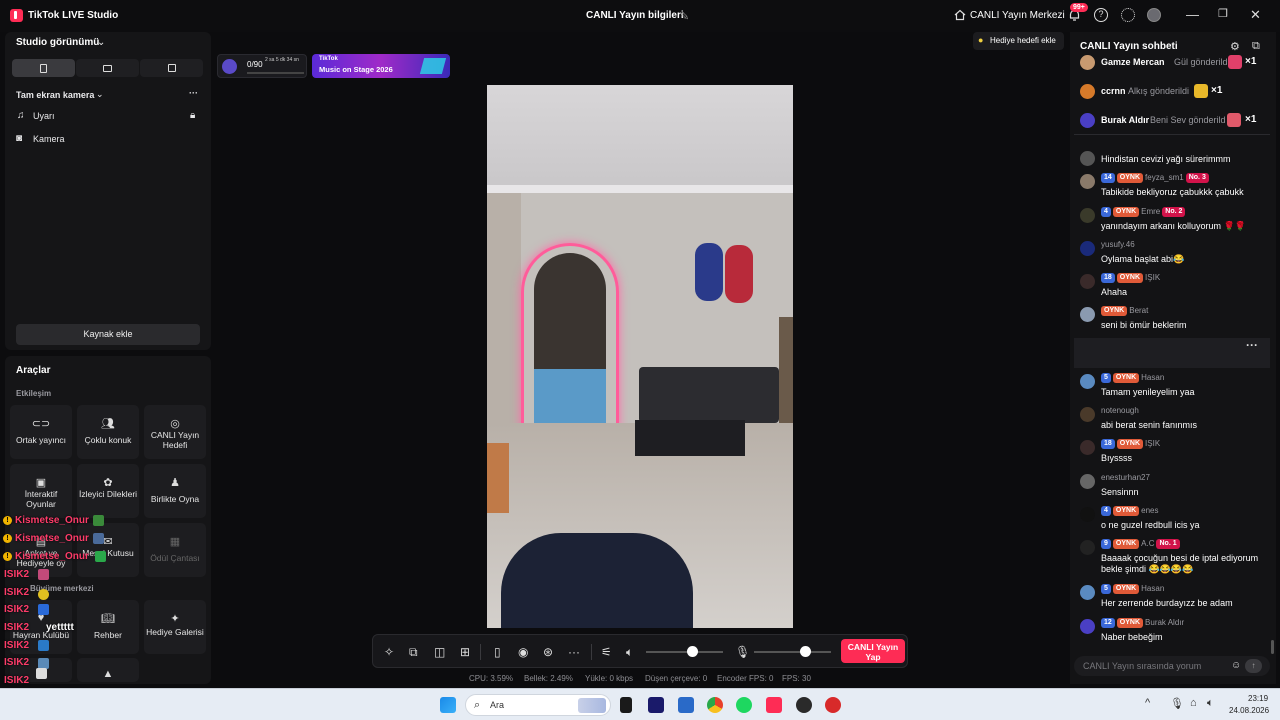  Describe the element at coordinates (108, 627) in the screenshot. I see `guide-tool: 📖︎ Rehber` at that location.